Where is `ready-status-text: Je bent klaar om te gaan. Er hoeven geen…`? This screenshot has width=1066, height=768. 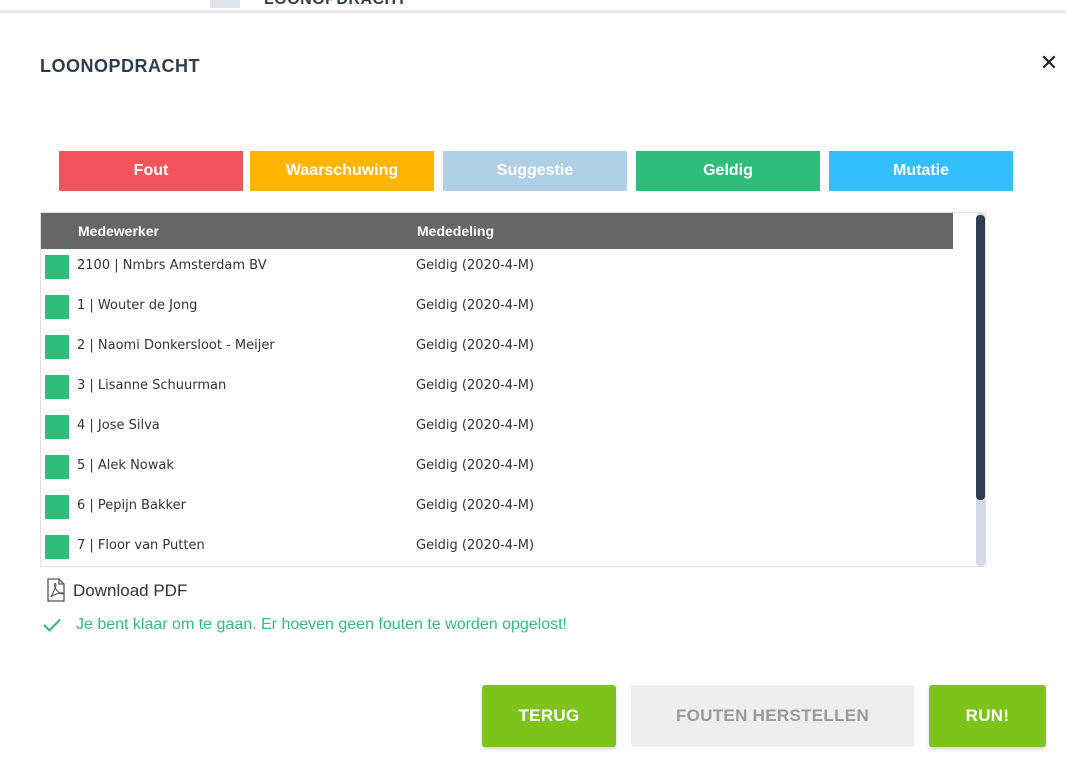 ready-status-text: Je bent klaar om te gaan. Er hoeven geen… is located at coordinates (321, 624).